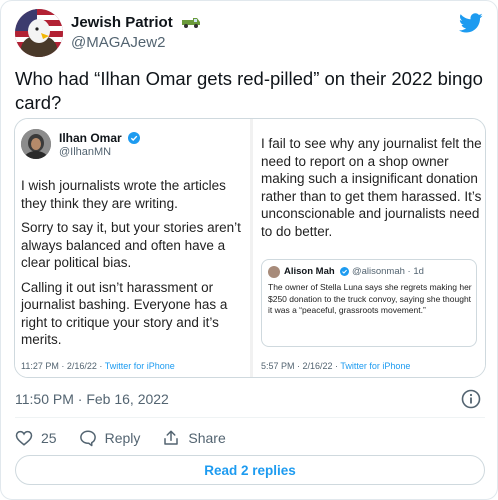 The image size is (498, 500). Describe the element at coordinates (191, 24) in the screenshot. I see `pickup-truck-icon` at that location.